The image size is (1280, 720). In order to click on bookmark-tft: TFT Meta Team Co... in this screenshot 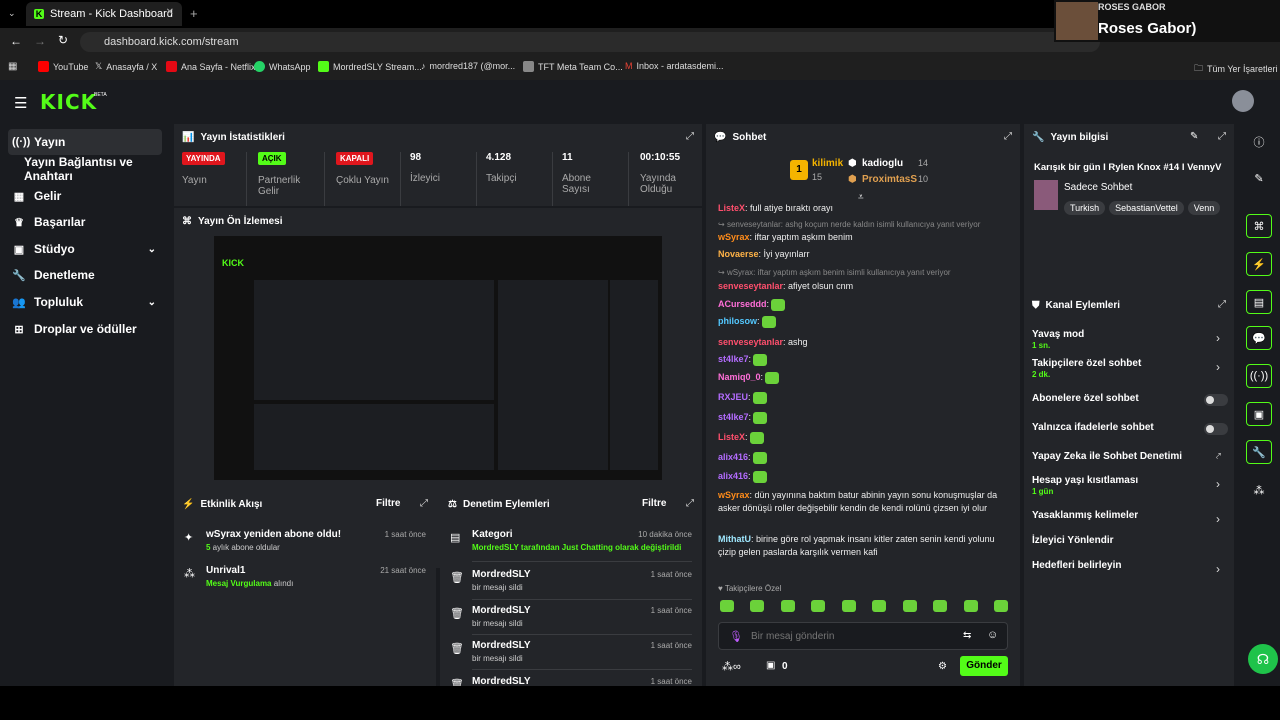, I will do `click(573, 66)`.